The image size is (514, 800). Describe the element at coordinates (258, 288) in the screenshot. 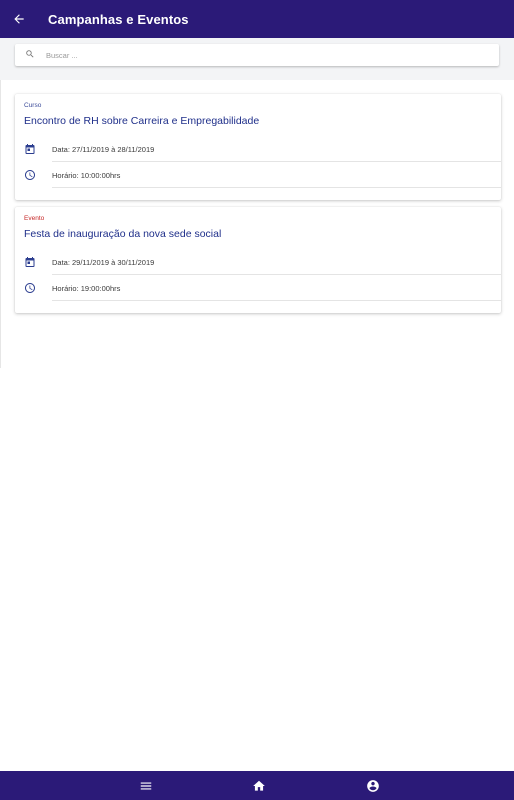

I see `event-time-row: Horário: 19:00:00hrs` at that location.